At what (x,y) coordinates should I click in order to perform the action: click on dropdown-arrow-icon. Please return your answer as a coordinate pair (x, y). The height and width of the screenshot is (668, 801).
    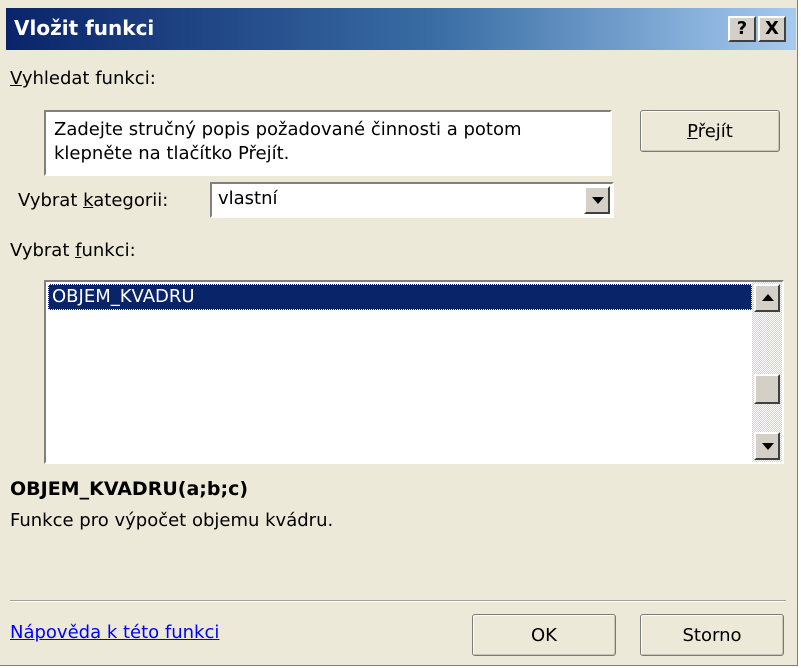
    Looking at the image, I should click on (598, 200).